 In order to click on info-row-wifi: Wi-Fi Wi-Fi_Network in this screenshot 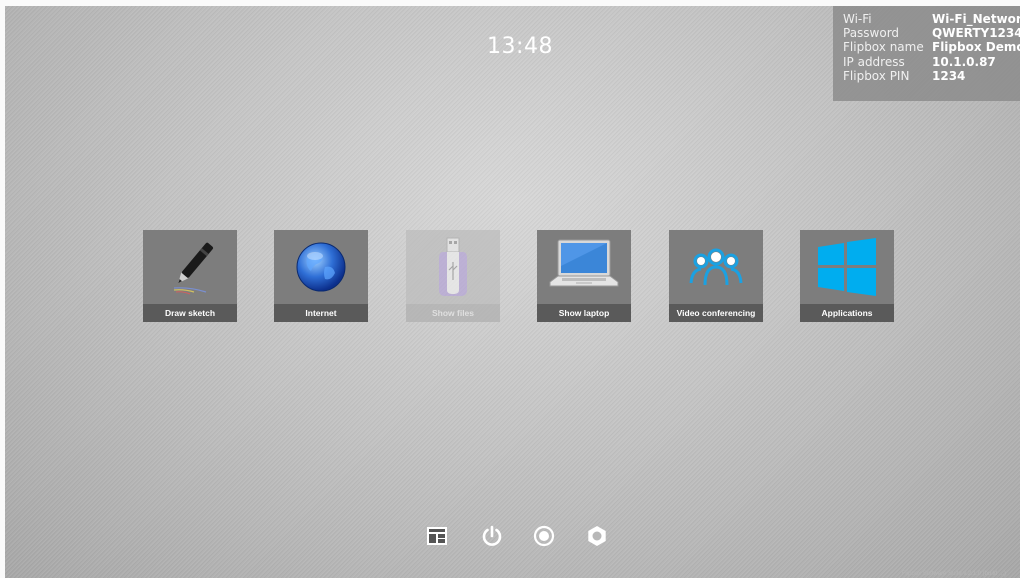, I will do `click(926, 19)`.